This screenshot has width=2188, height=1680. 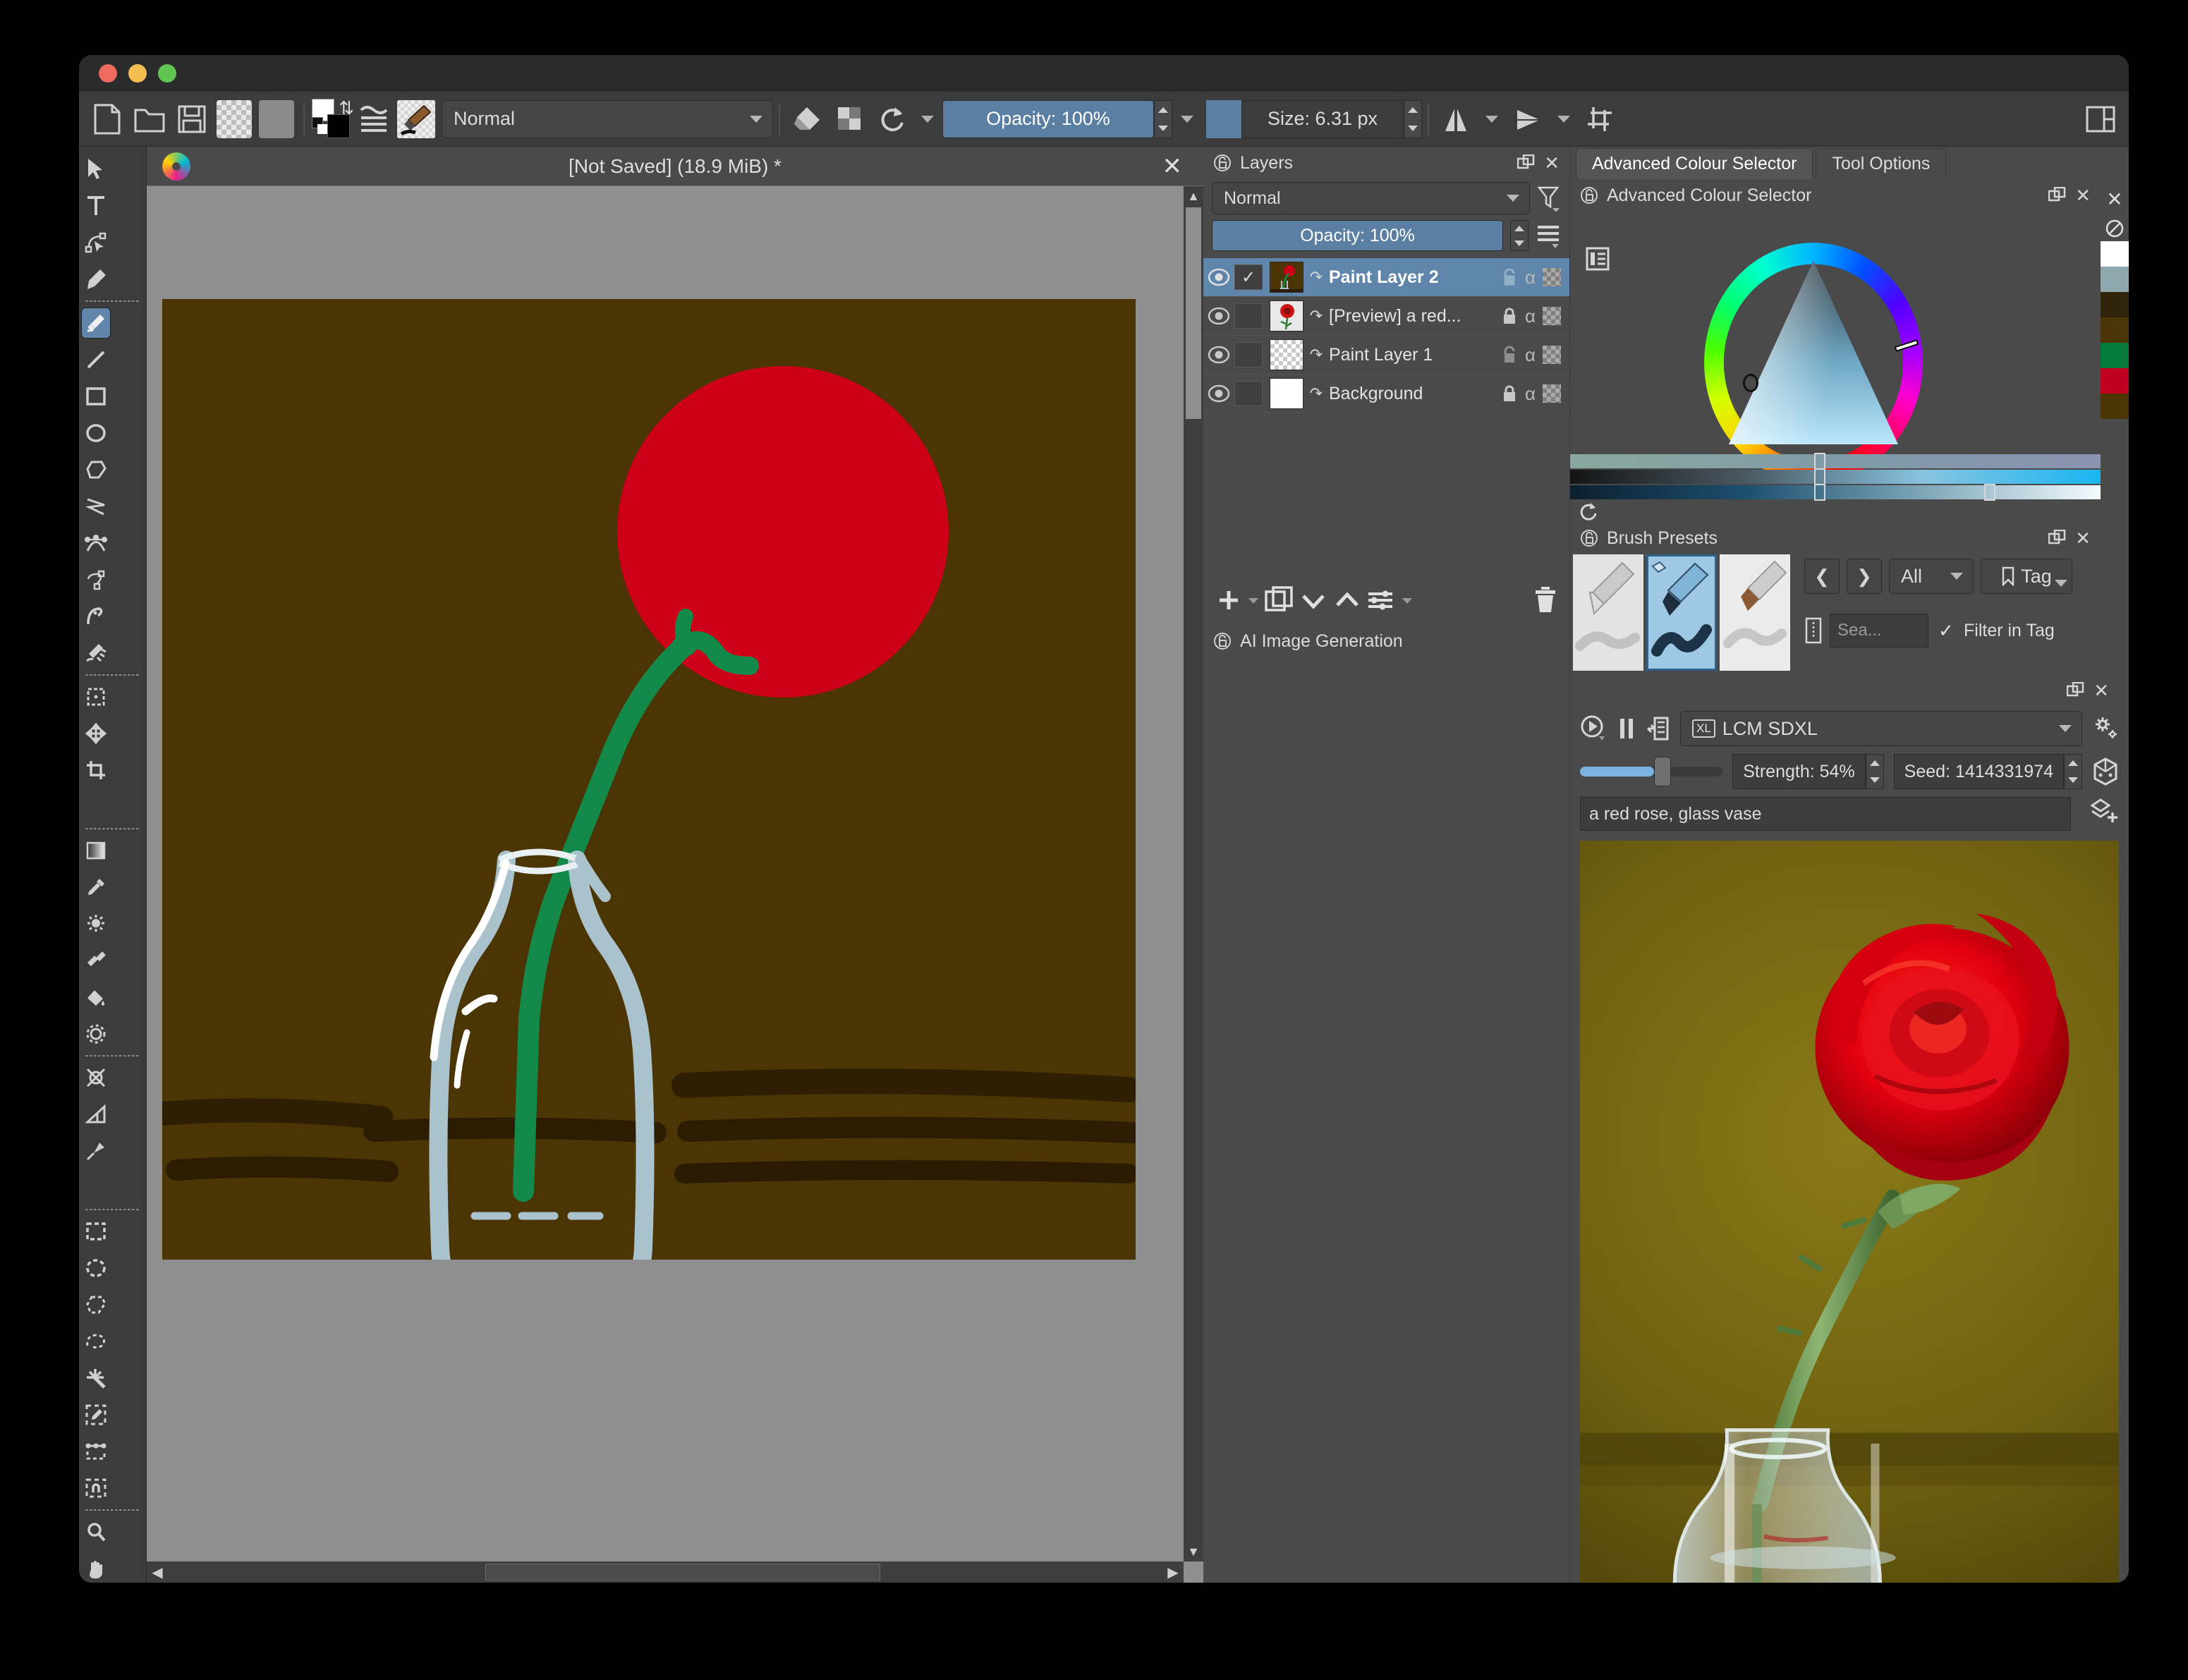 What do you see at coordinates (96, 359) in the screenshot?
I see `line-tool` at bounding box center [96, 359].